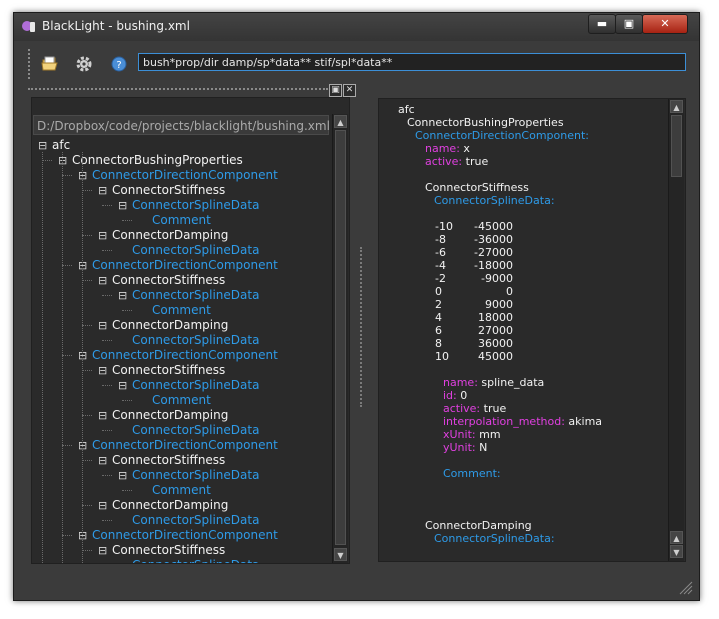  I want to click on tree-node-label: ConnectorDamping, so click(170, 325).